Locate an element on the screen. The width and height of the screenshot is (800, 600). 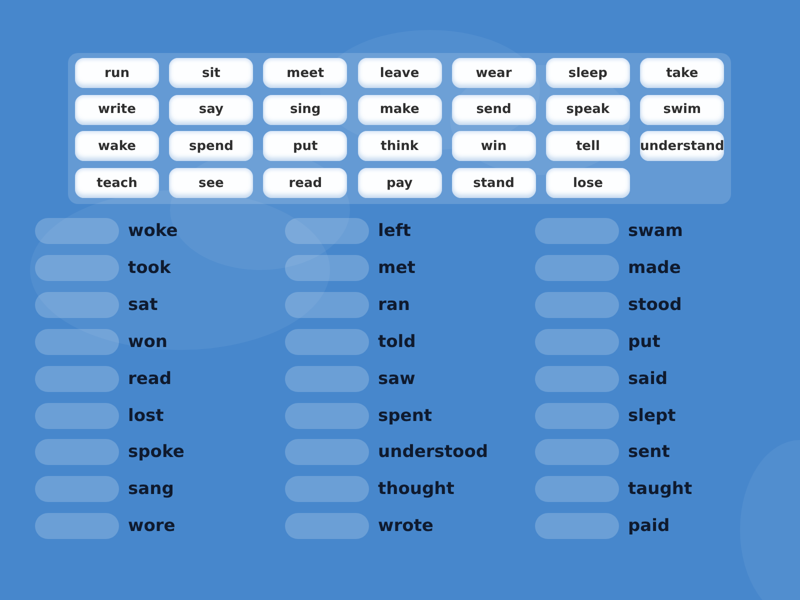
word-tile: leave is located at coordinates (400, 73).